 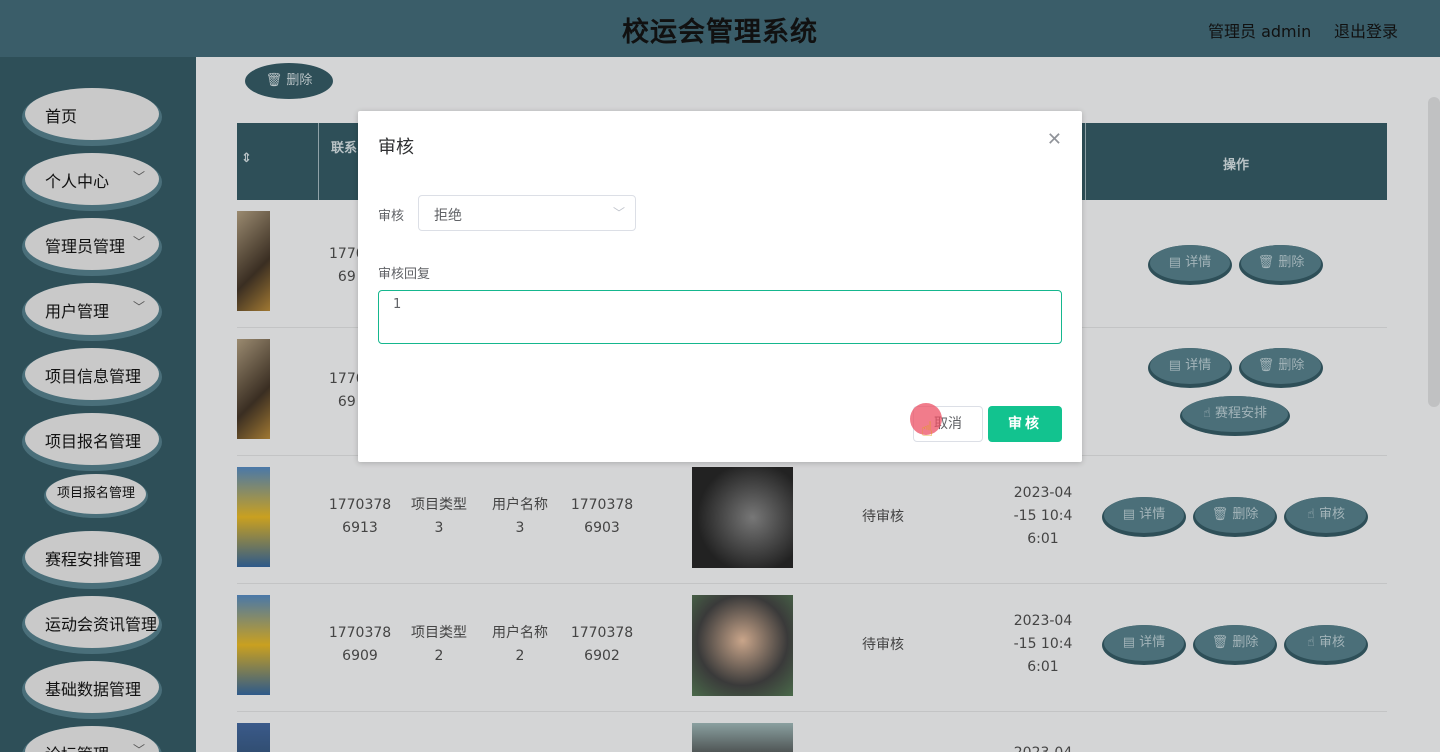 I want to click on audit-label: 审核, so click(x=391, y=216).